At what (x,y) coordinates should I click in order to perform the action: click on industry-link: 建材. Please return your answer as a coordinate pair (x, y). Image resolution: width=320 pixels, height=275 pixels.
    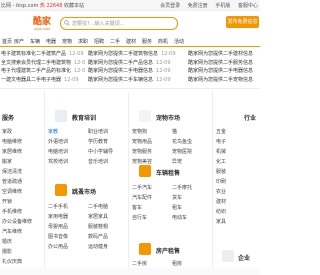
    Looking at the image, I should click on (221, 201).